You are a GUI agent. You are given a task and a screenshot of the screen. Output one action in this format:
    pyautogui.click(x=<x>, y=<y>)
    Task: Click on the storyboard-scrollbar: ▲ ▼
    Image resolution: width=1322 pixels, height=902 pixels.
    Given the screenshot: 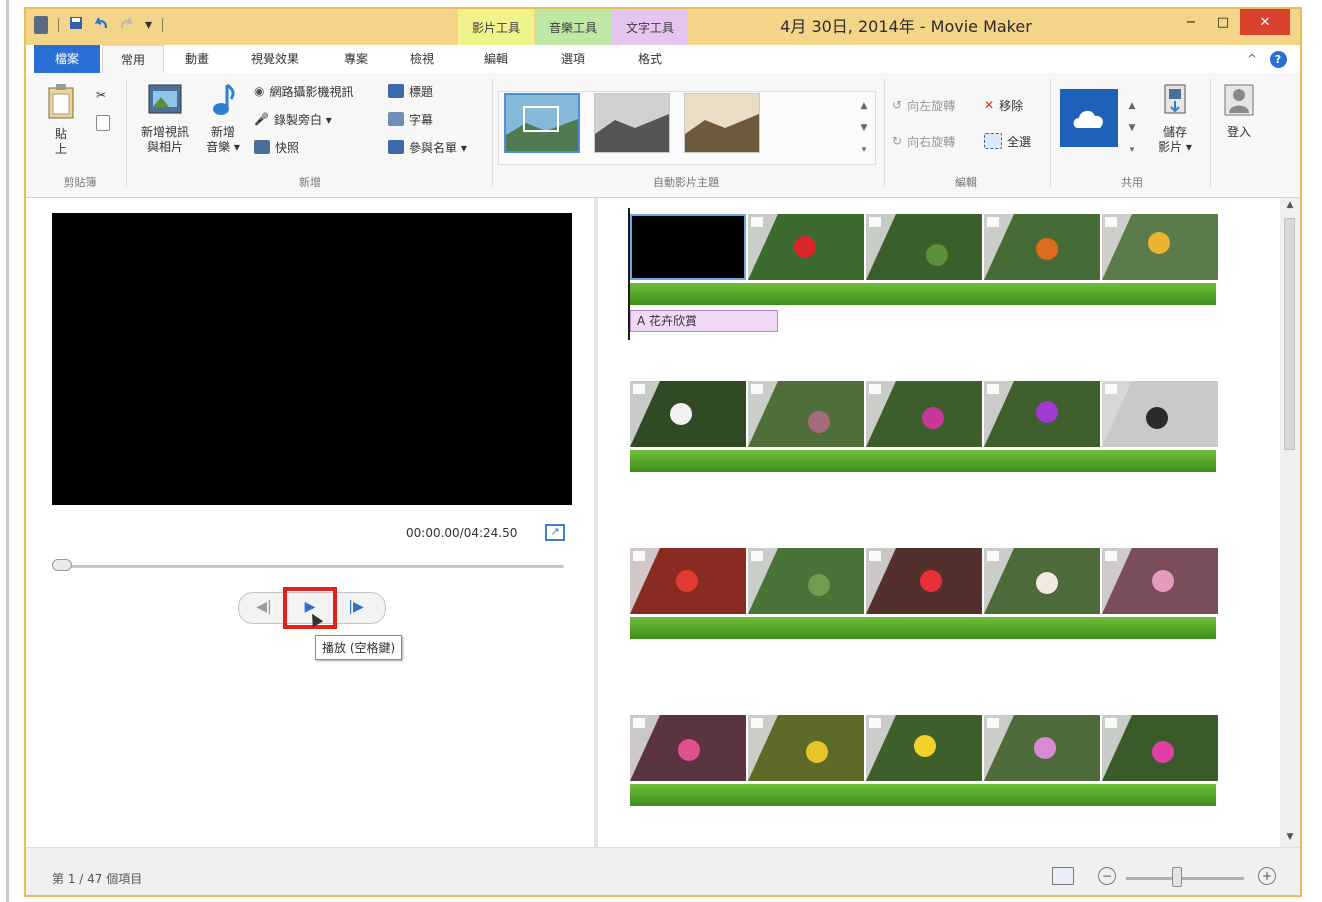 What is the action you would take?
    pyautogui.click(x=1290, y=522)
    